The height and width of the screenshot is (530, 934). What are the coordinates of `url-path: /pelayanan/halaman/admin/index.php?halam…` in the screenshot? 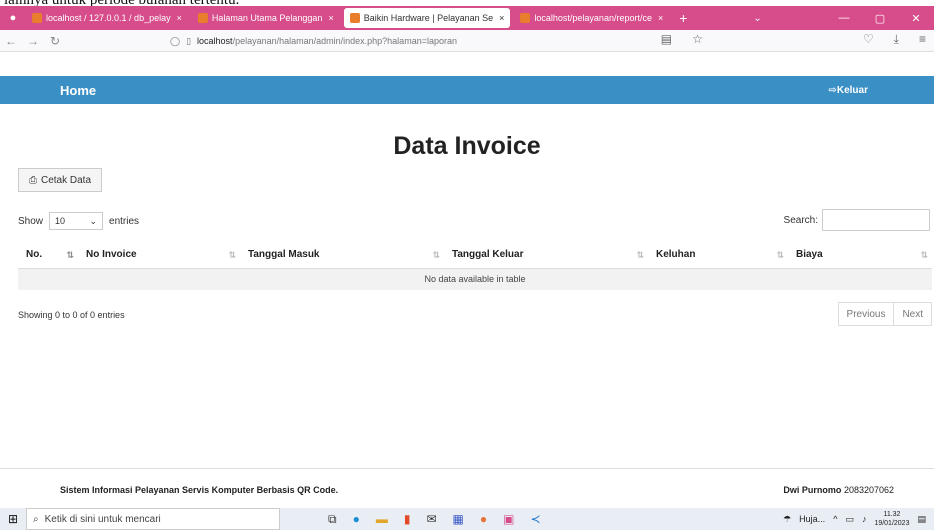 It's located at (344, 41).